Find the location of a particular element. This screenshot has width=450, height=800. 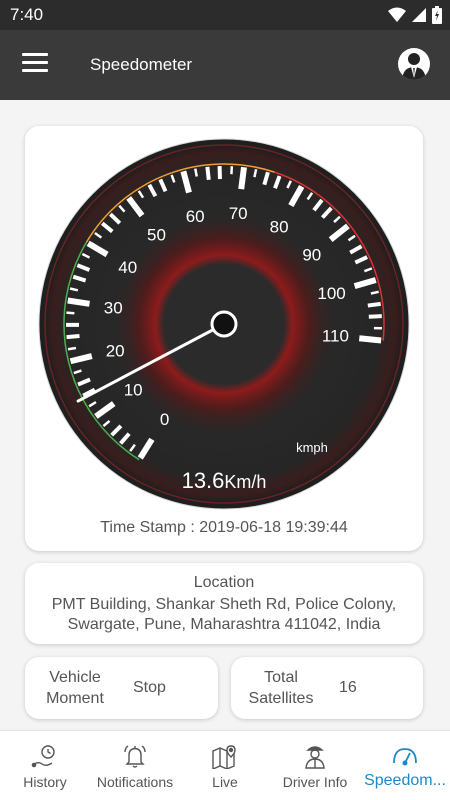

total-satellites-label: Total Satellites is located at coordinates (281, 688).